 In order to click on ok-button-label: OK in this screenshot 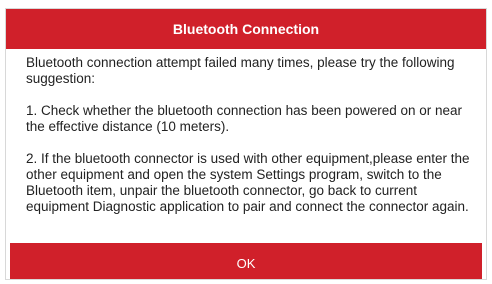, I will do `click(246, 263)`.